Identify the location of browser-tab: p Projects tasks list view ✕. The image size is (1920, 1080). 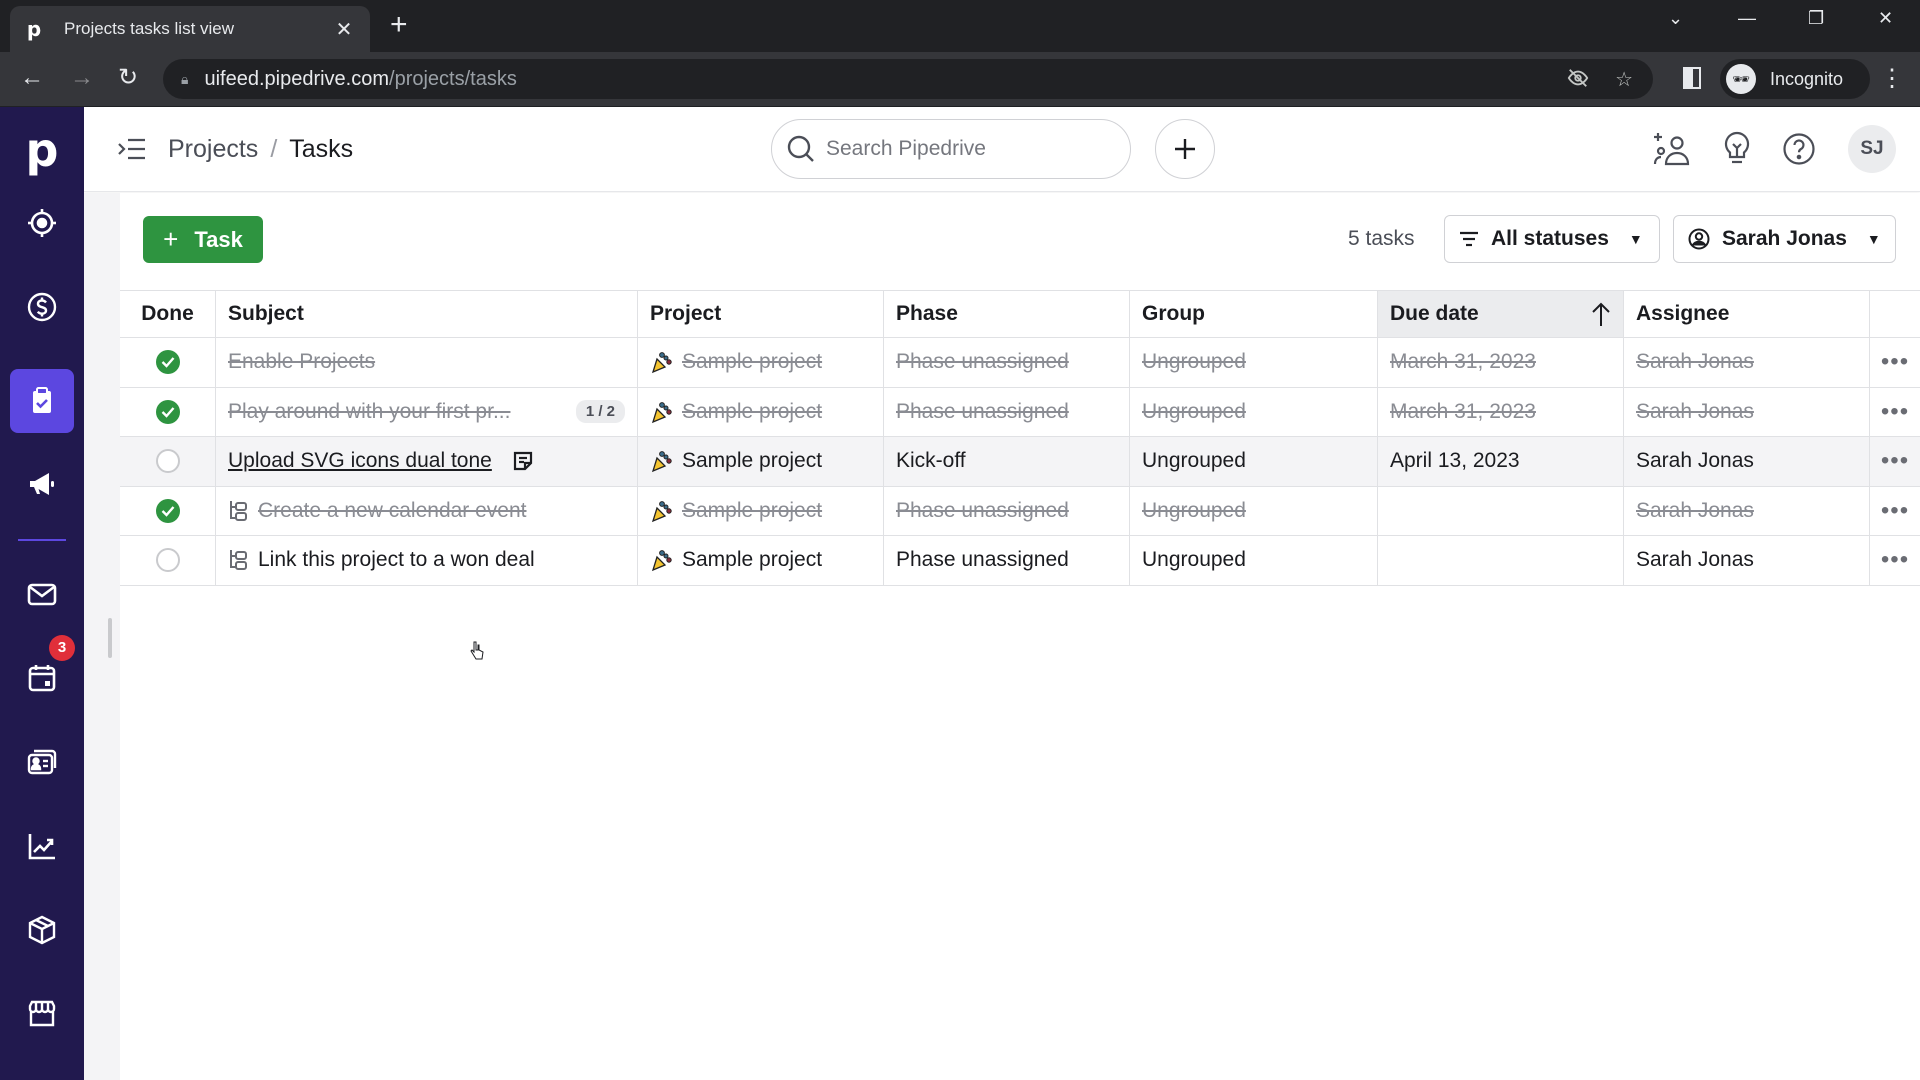
(190, 29).